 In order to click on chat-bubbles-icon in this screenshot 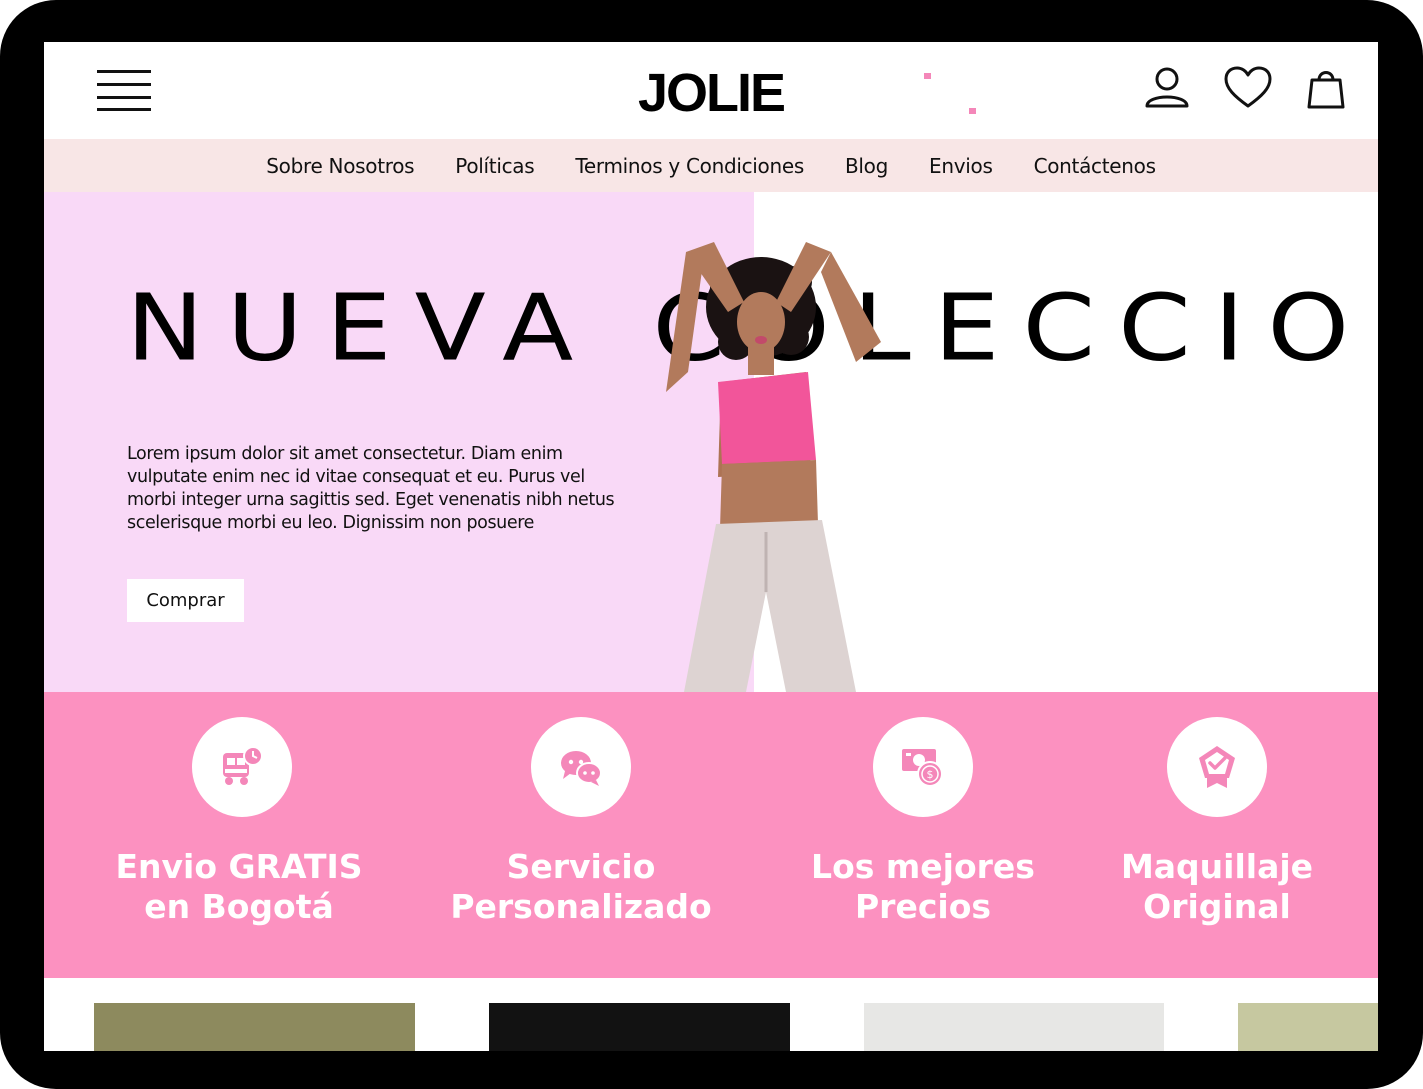, I will do `click(581, 768)`.